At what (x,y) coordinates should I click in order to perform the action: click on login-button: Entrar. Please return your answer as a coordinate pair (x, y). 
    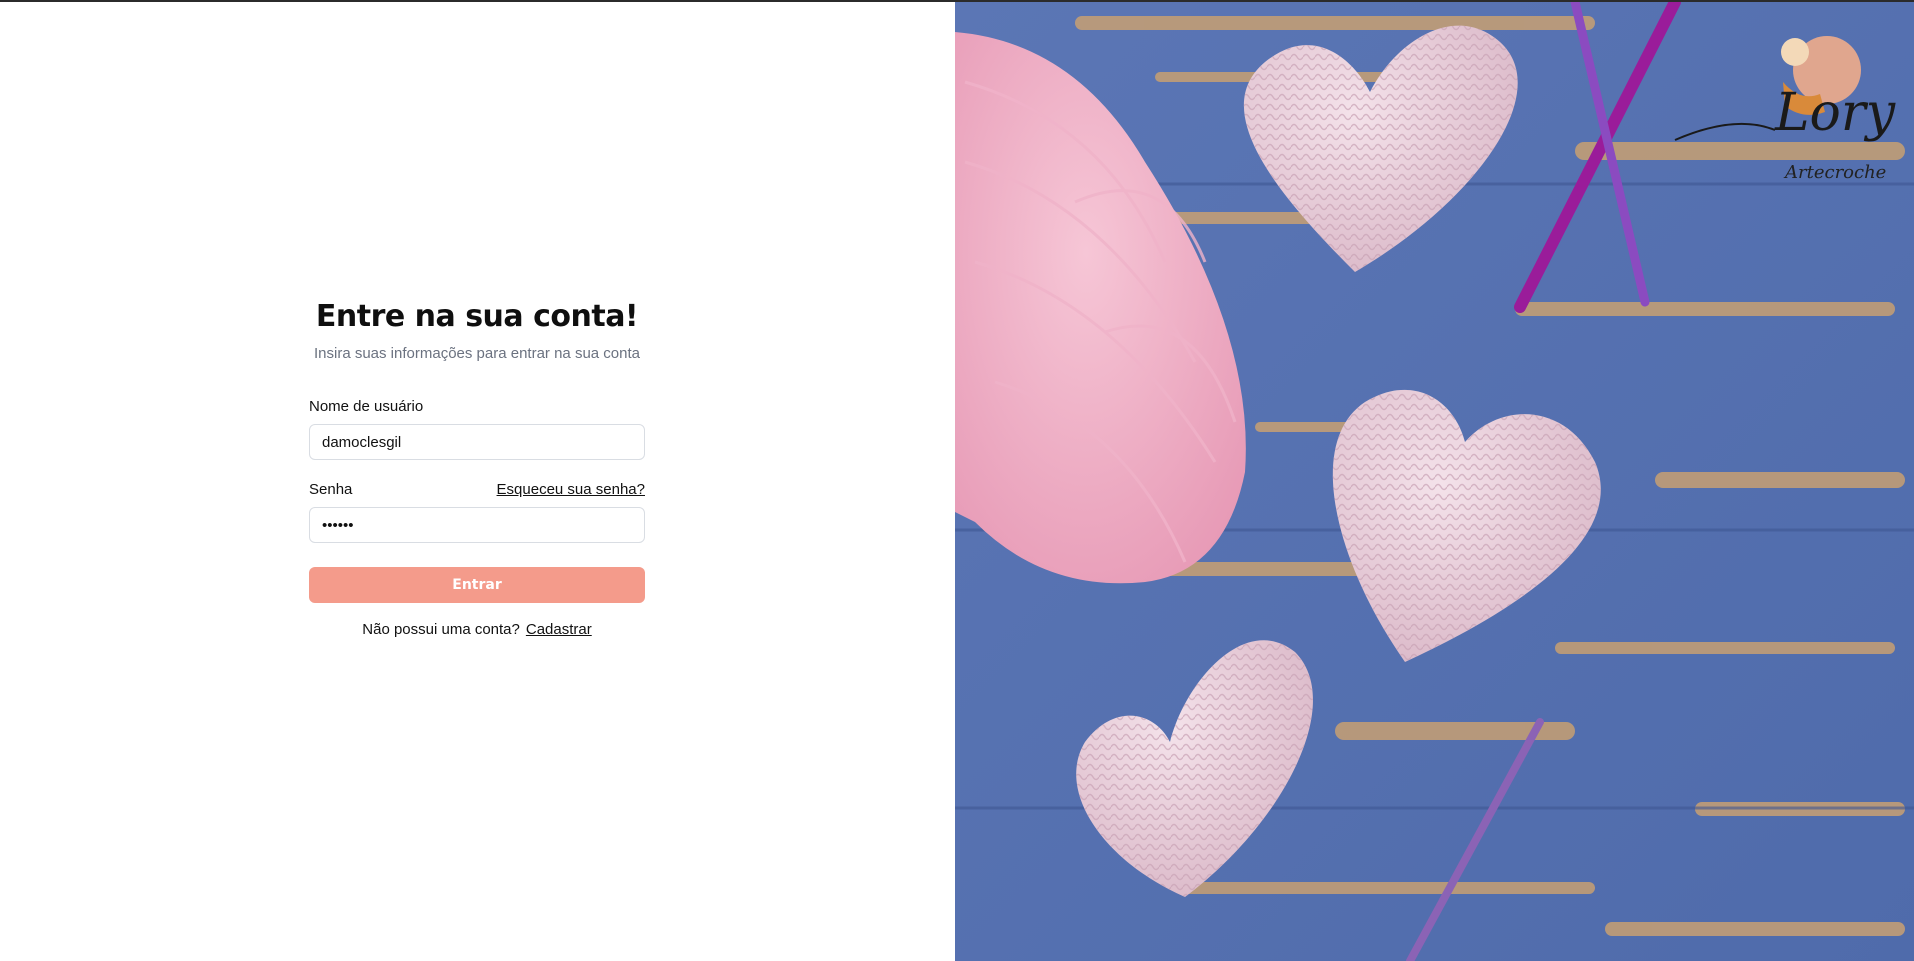
    Looking at the image, I should click on (477, 585).